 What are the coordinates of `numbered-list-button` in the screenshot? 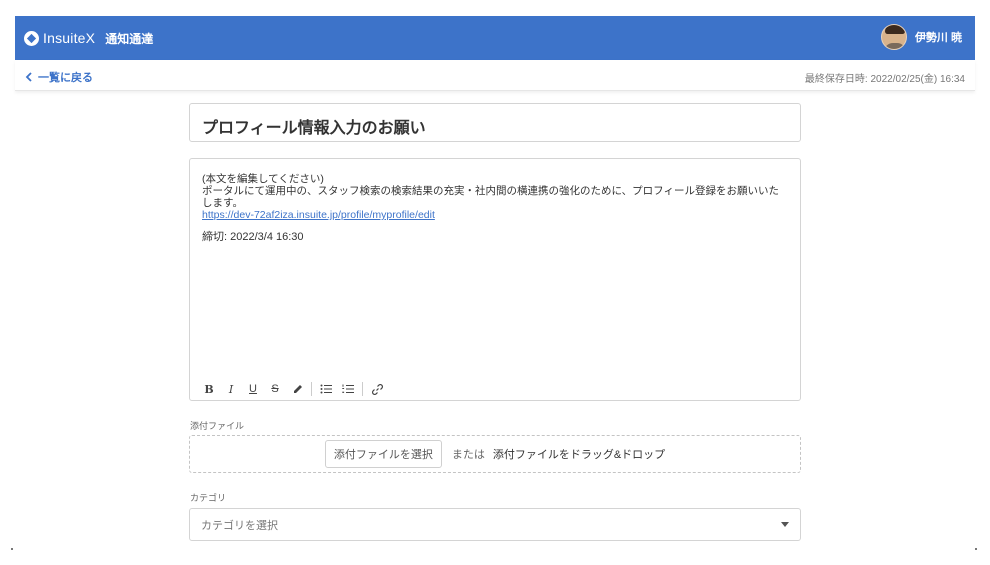 It's located at (348, 389).